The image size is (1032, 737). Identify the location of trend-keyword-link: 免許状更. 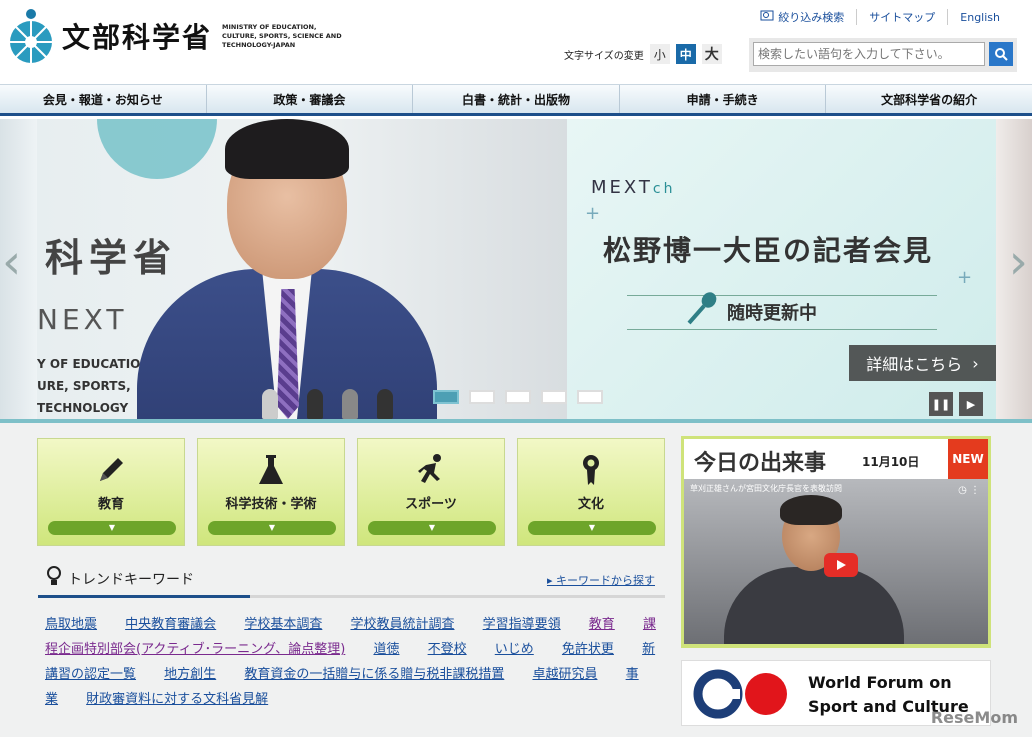
(588, 649).